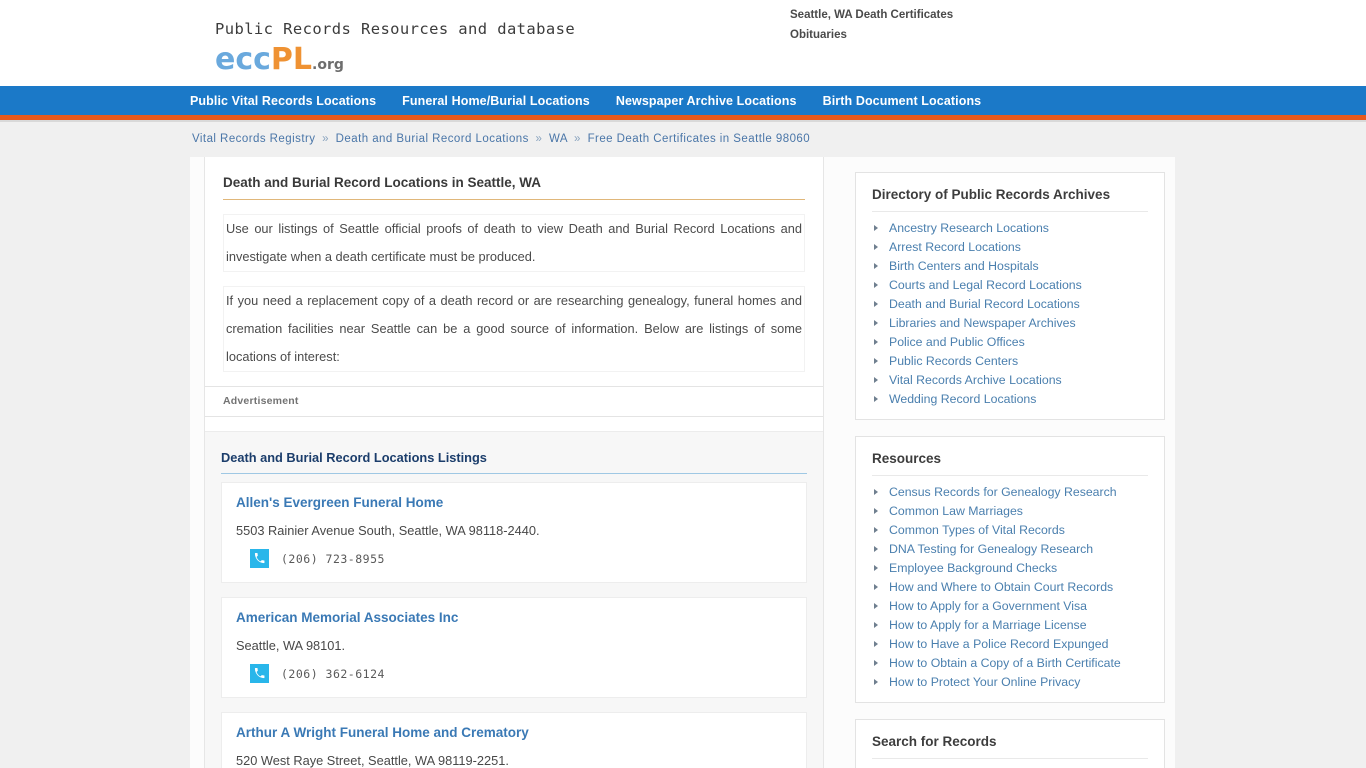 This screenshot has width=1366, height=768. I want to click on sidebar-item-vital-records-archive-locations: Vital Records Archive Locations, so click(1010, 380).